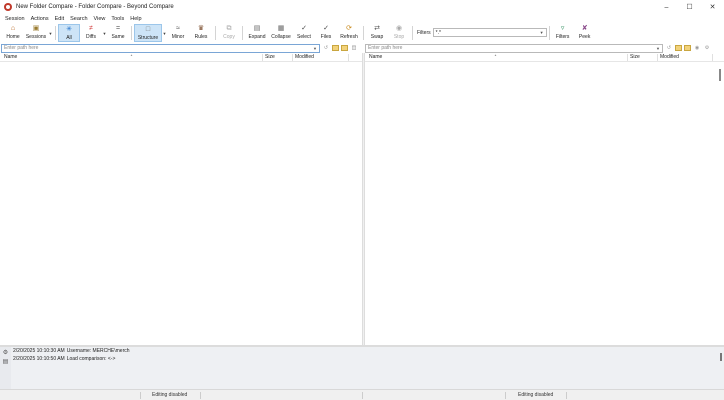  Describe the element at coordinates (135, 19) in the screenshot. I see `menu-help: Help` at that location.